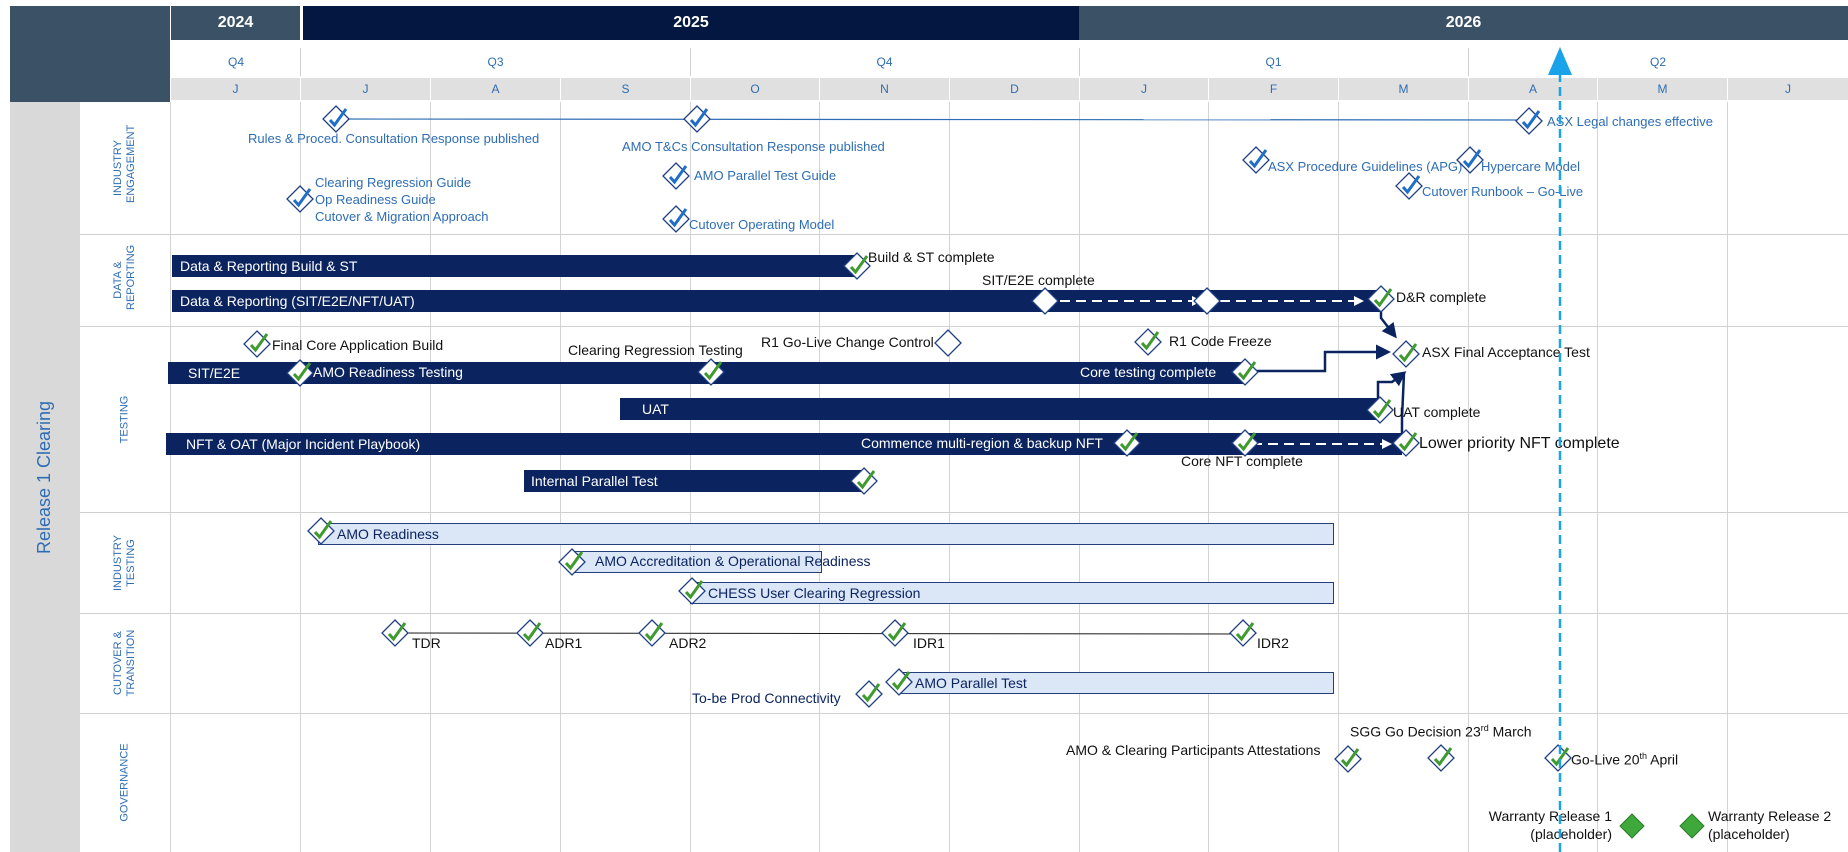 The height and width of the screenshot is (852, 1848). Describe the element at coordinates (1320, 358) in the screenshot. I see `core-testing-arrow` at that location.